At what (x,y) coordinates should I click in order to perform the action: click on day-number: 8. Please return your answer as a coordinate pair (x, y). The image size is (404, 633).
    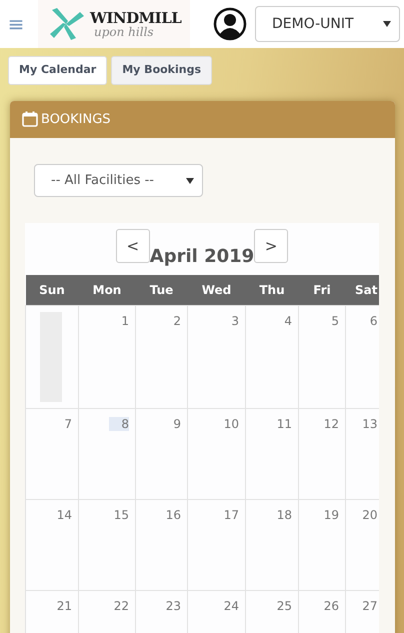
    Looking at the image, I should click on (119, 423).